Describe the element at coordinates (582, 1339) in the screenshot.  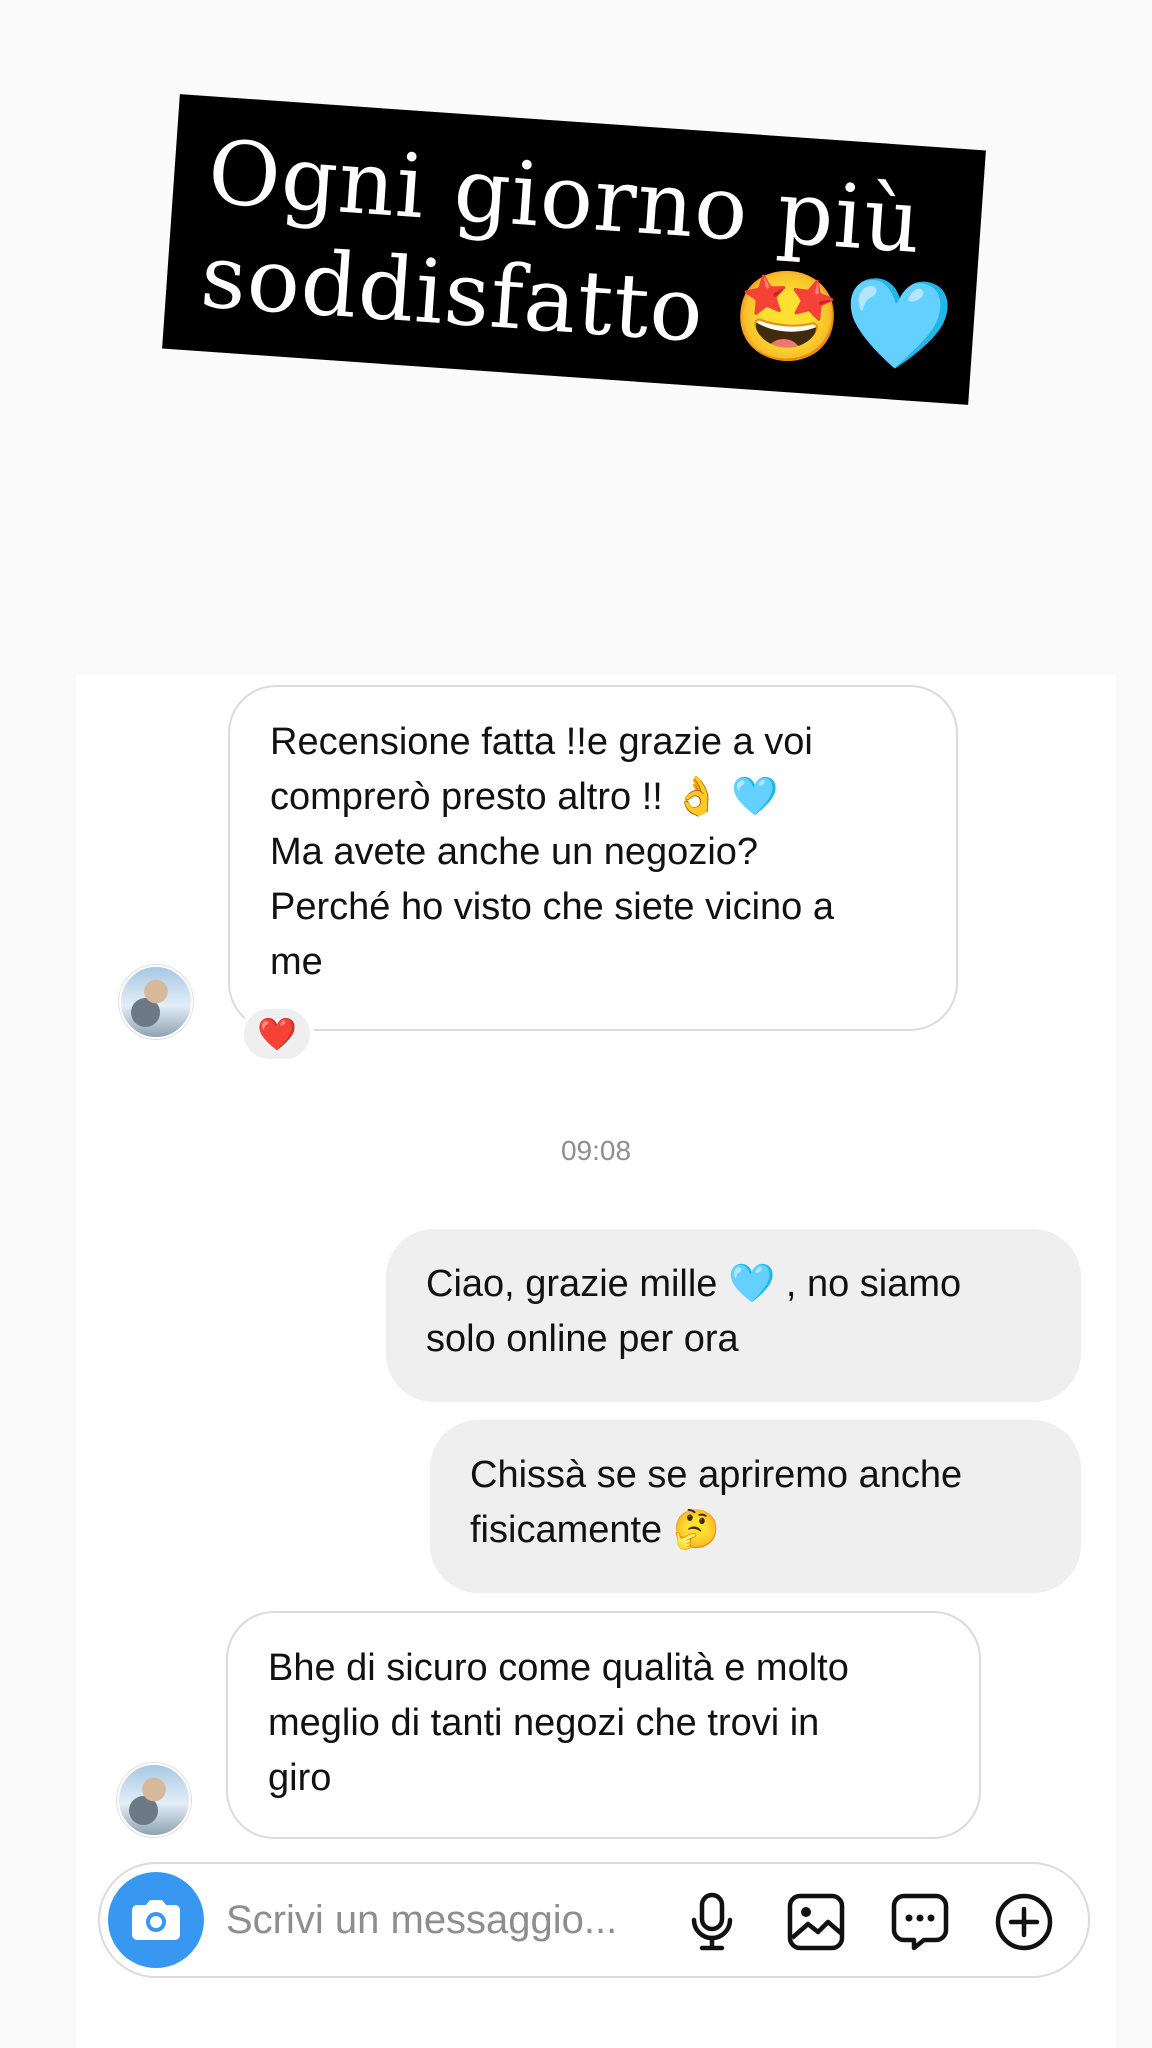
I see `message-line: solo online per ora` at that location.